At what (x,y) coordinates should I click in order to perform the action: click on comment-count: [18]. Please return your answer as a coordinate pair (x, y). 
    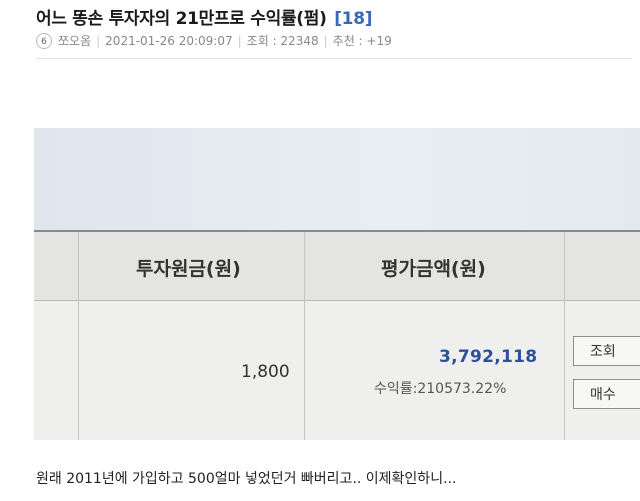
    Looking at the image, I should click on (353, 19).